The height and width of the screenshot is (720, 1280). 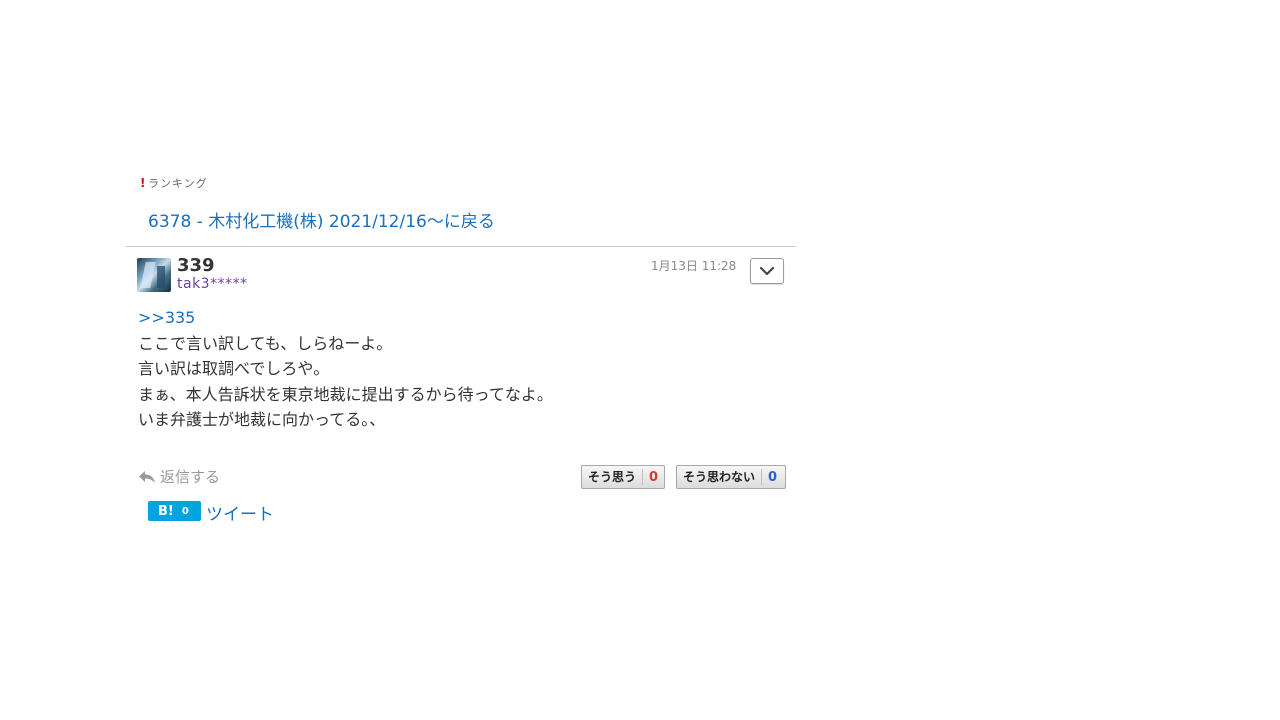 What do you see at coordinates (147, 476) in the screenshot?
I see `reply-arrow-icon` at bounding box center [147, 476].